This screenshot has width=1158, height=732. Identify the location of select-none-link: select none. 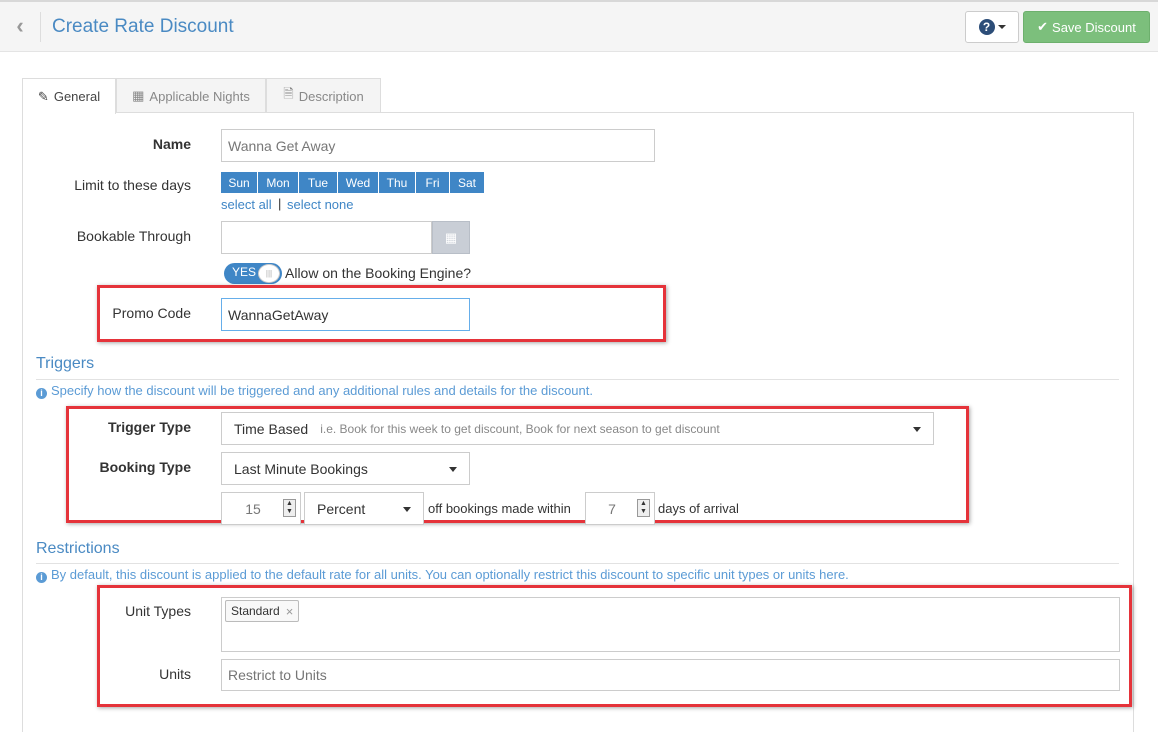
(320, 204).